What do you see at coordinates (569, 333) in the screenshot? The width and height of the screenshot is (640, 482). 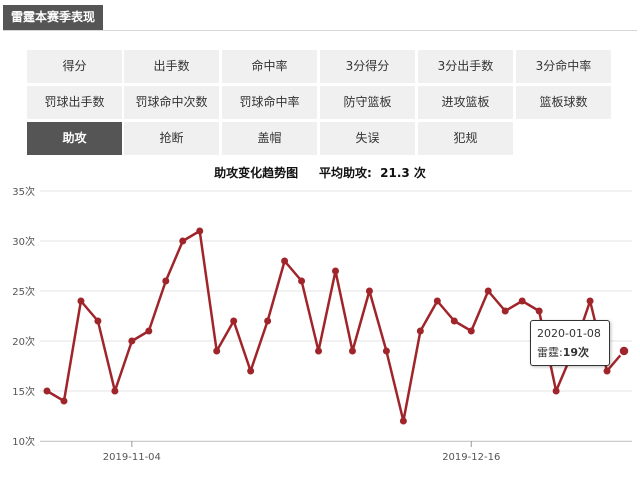 I see `tooltip-date: 2020-01-08` at bounding box center [569, 333].